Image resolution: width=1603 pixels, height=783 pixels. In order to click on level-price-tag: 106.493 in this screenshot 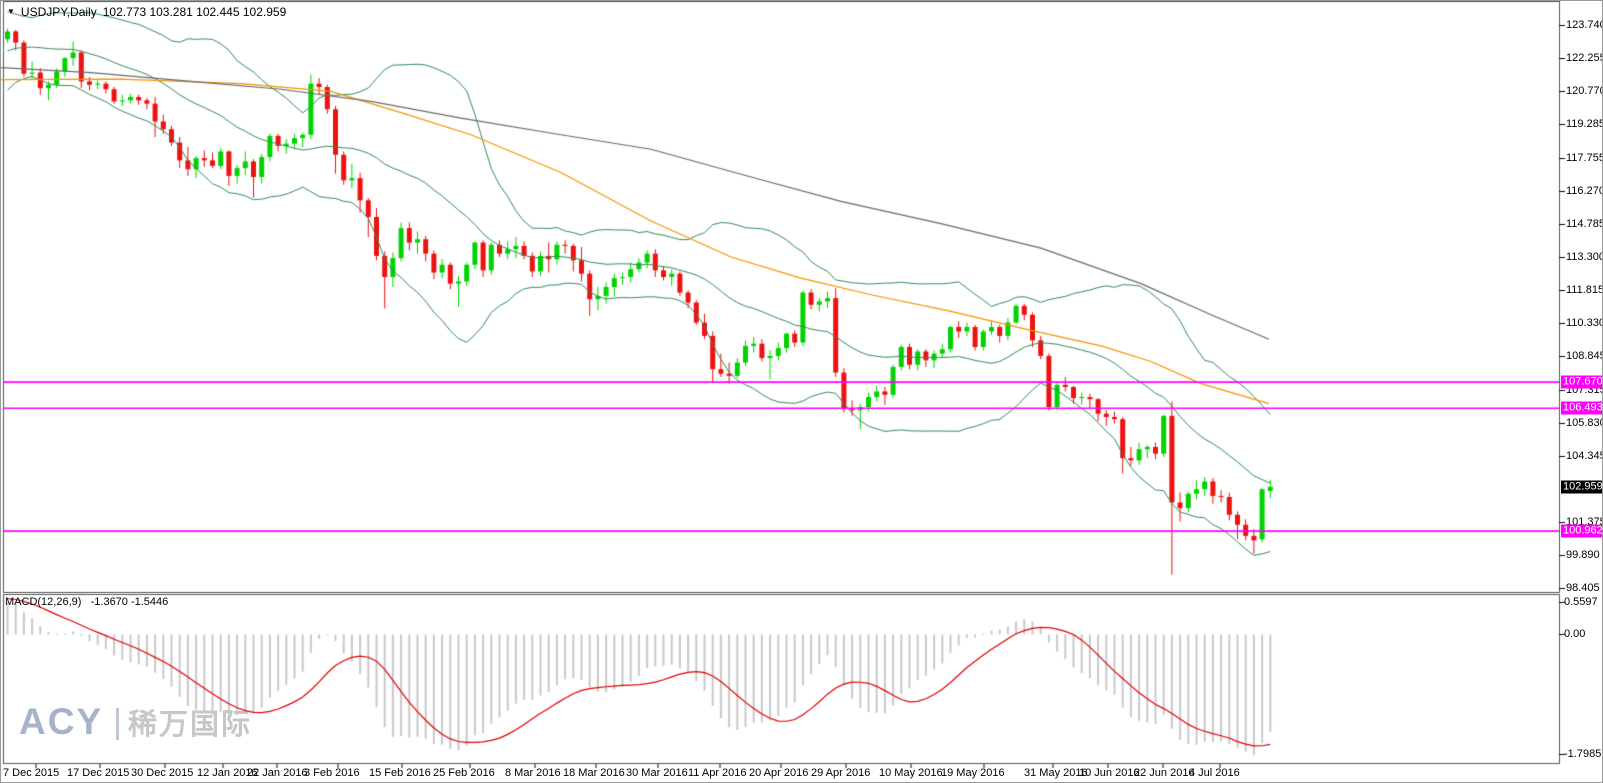, I will do `click(1581, 408)`.